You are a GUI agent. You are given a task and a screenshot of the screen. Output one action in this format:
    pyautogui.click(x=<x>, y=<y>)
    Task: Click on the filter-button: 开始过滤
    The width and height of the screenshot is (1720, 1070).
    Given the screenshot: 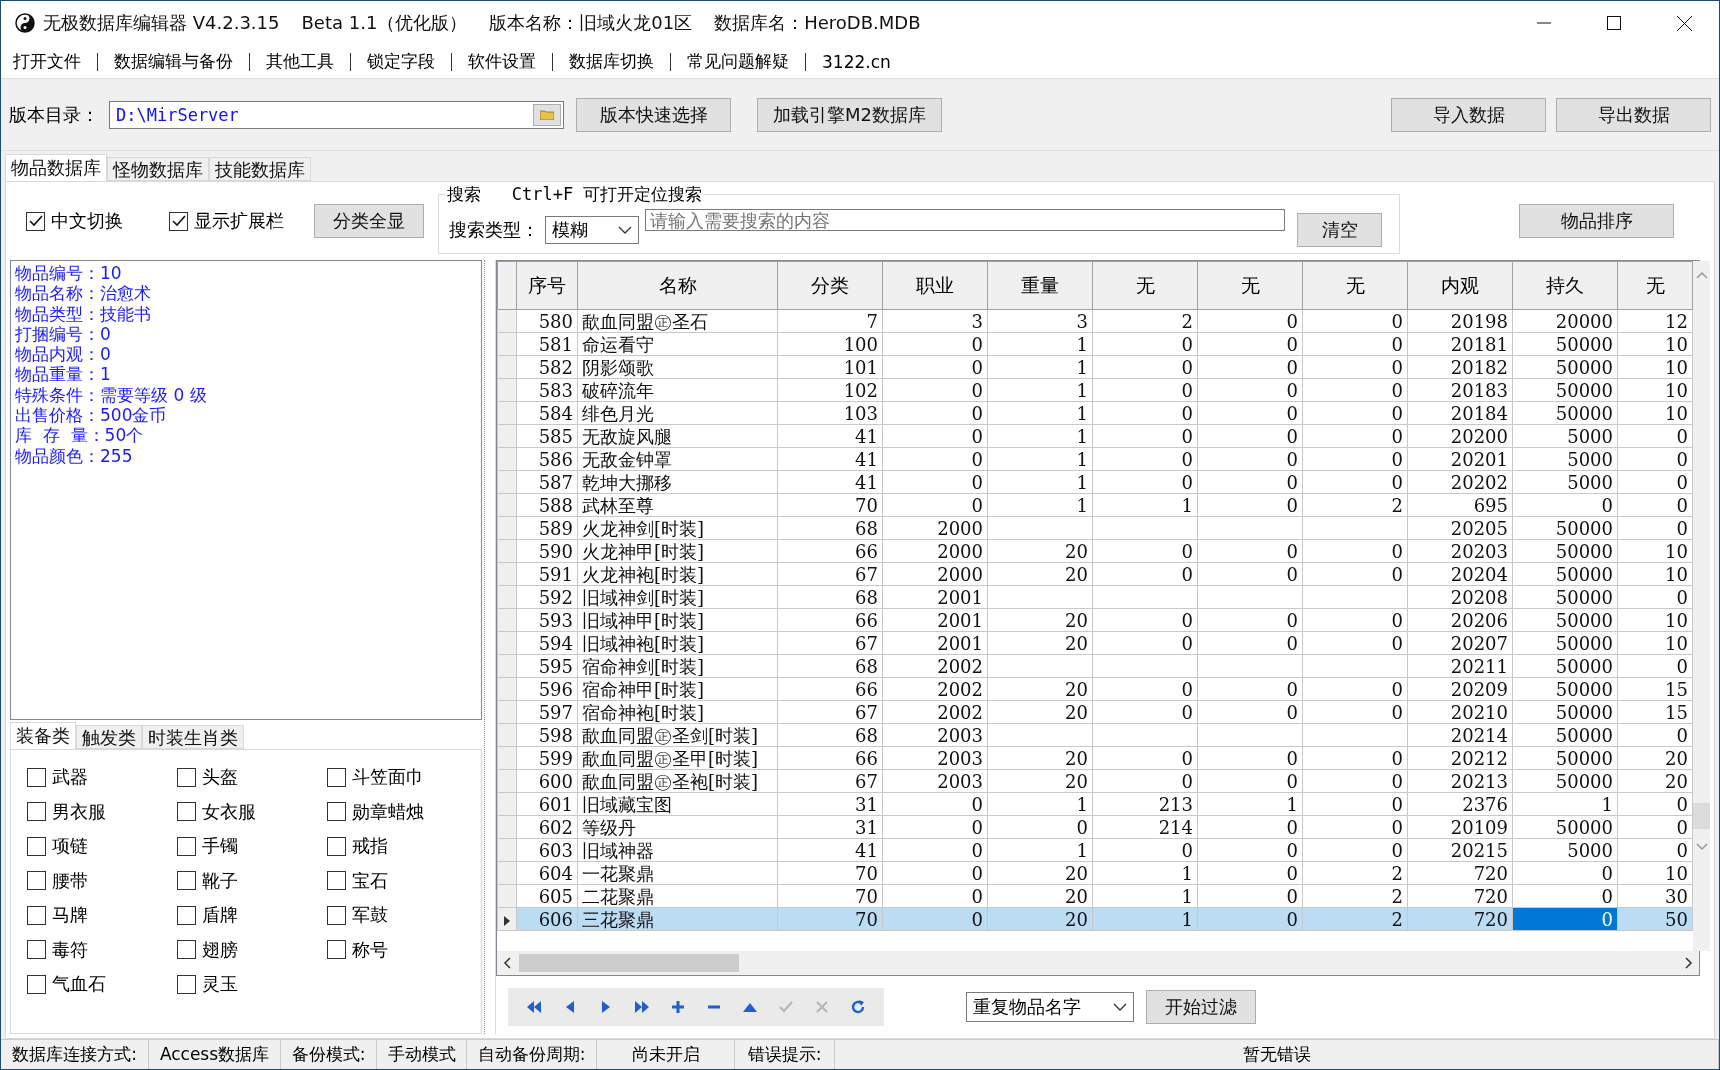 What is the action you would take?
    pyautogui.click(x=1201, y=1007)
    